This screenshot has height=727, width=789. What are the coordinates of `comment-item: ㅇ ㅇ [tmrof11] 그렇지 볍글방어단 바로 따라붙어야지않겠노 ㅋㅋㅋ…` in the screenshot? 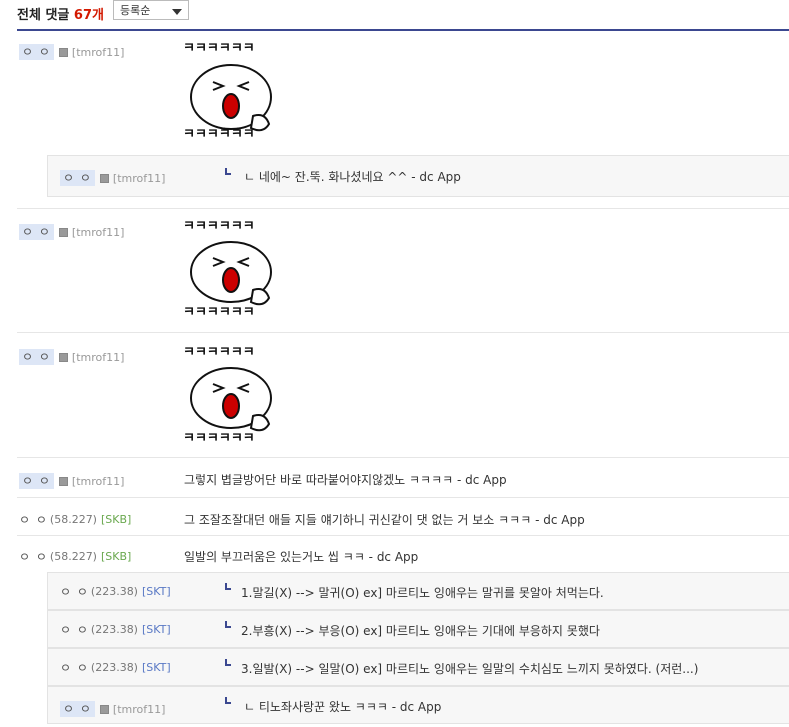 It's located at (403, 482).